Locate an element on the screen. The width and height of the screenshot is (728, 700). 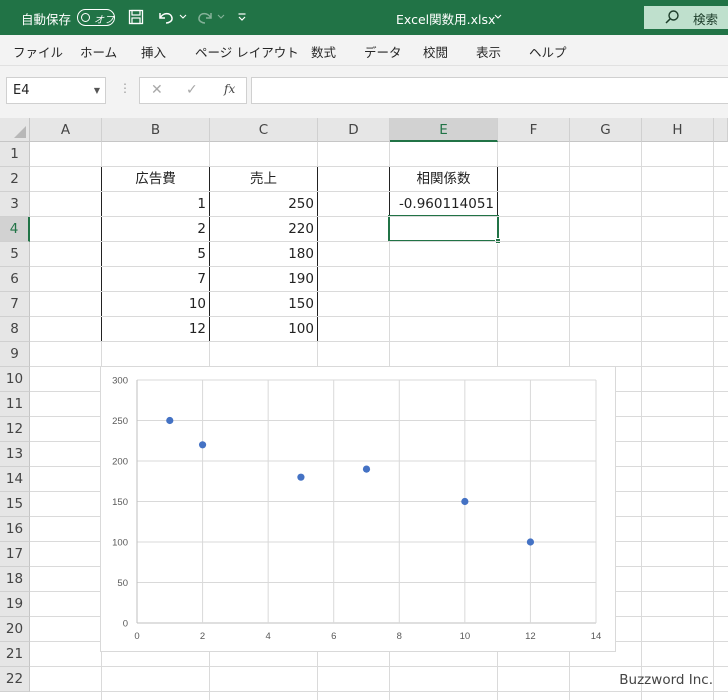
customize-toolbar-icon is located at coordinates (242, 17).